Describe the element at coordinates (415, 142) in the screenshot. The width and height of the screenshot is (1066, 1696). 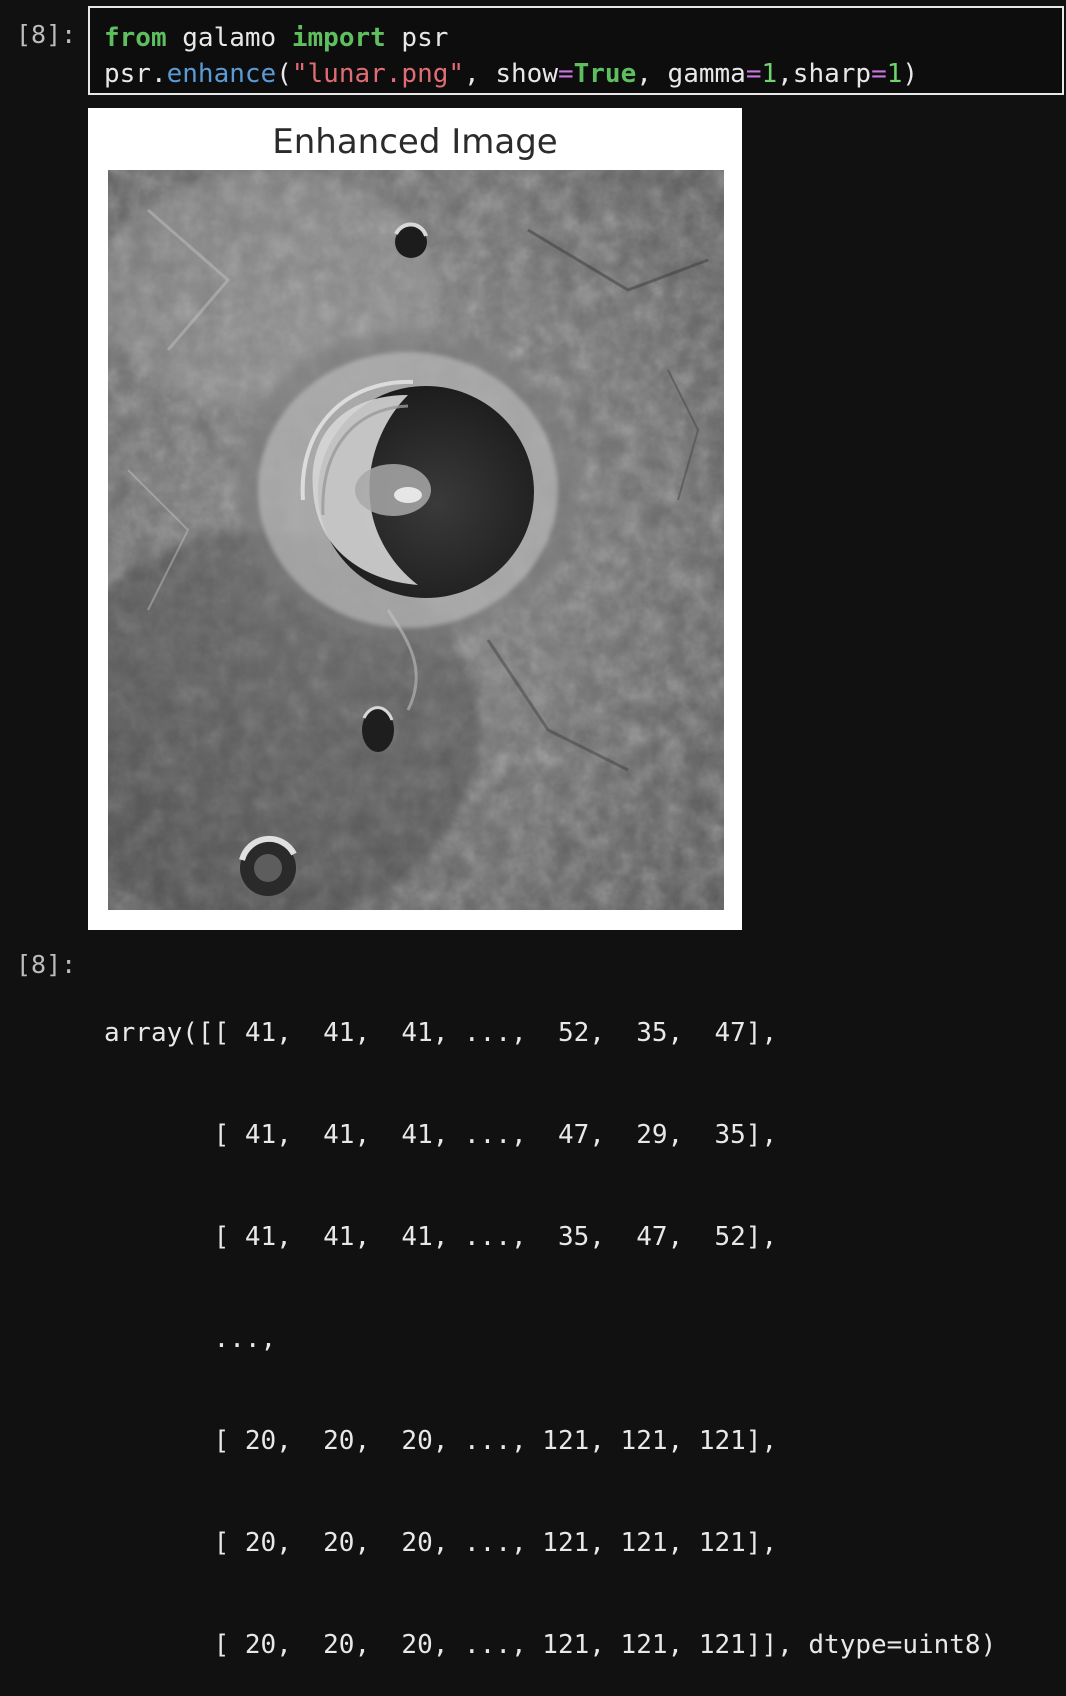
I see `figure-title: Enhanced Image` at that location.